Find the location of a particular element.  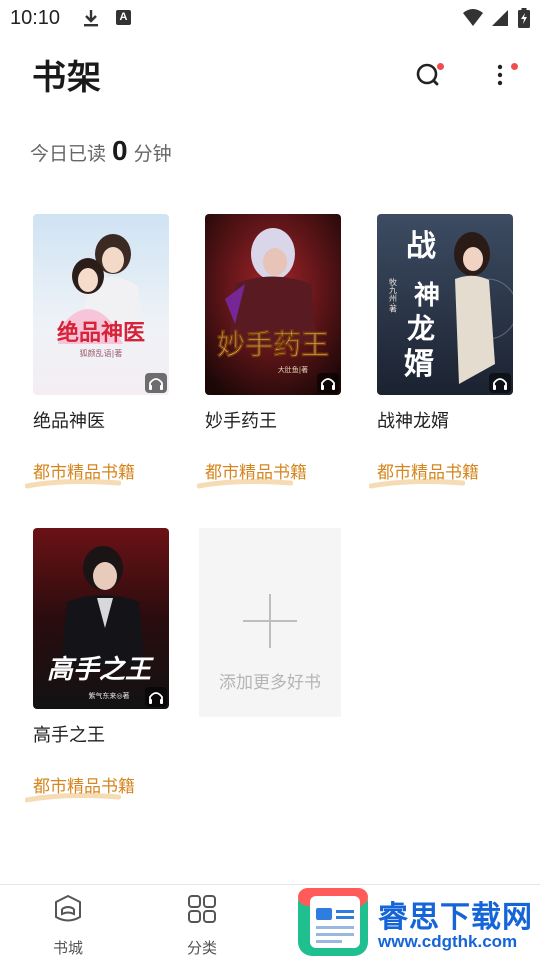

today-read-label: 今日已读 is located at coordinates (68, 154).